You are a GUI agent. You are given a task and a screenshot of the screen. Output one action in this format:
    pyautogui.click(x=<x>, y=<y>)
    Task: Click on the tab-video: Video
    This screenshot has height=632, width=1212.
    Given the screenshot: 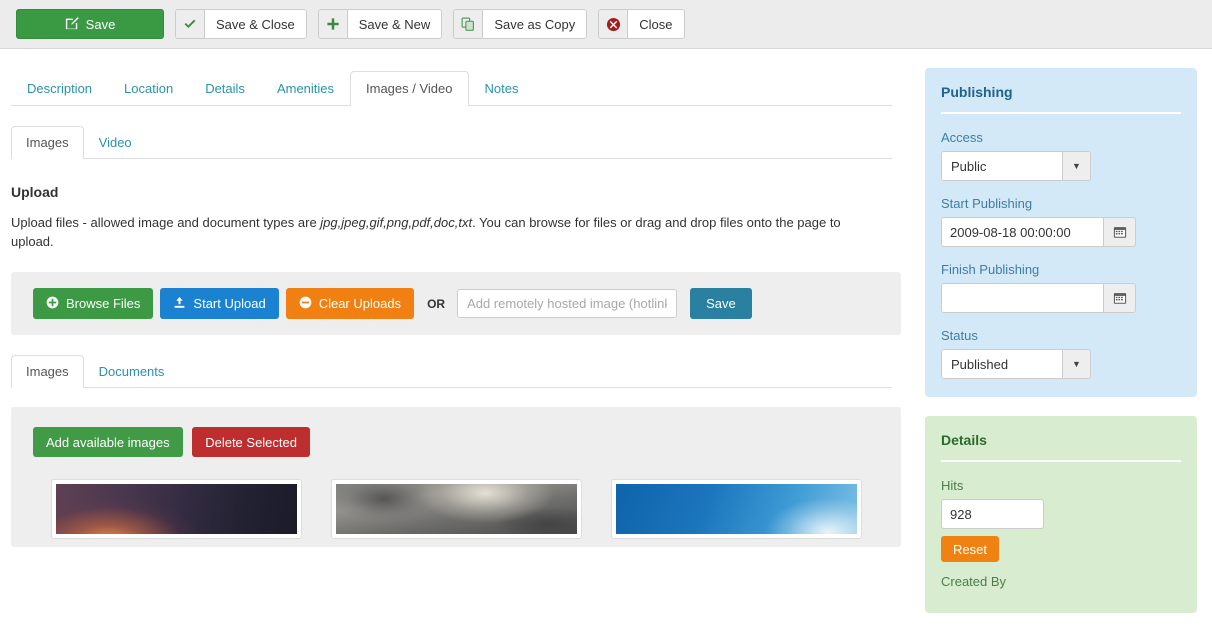 What is the action you would take?
    pyautogui.click(x=115, y=142)
    